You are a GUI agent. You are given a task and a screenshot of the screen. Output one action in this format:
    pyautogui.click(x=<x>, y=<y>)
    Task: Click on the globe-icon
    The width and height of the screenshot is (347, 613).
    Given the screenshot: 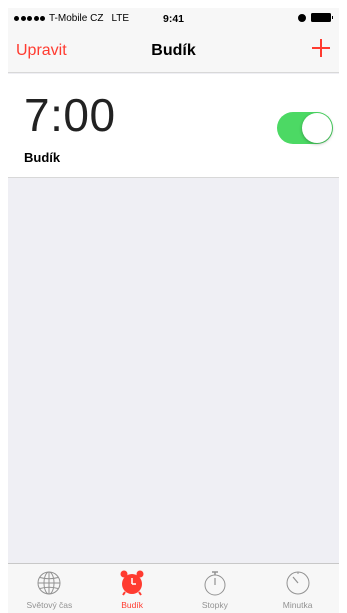 What is the action you would take?
    pyautogui.click(x=49, y=583)
    